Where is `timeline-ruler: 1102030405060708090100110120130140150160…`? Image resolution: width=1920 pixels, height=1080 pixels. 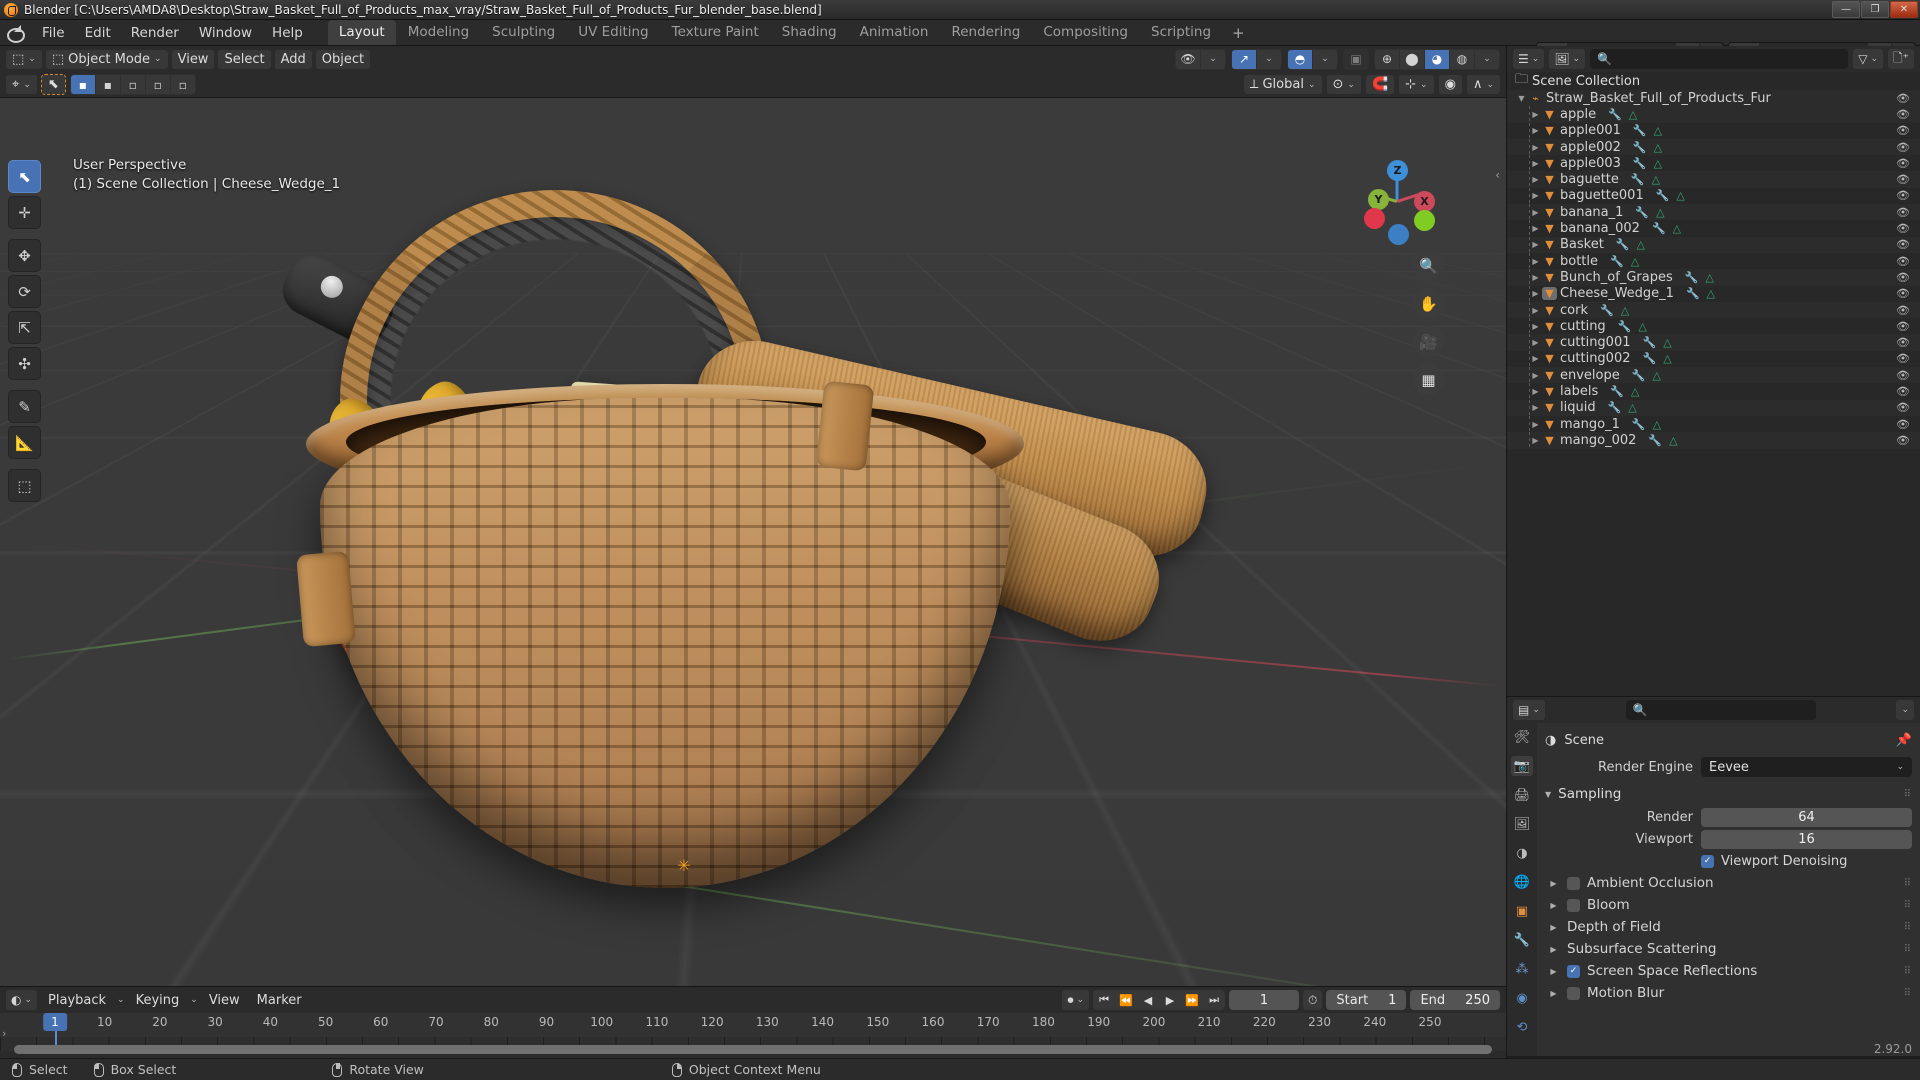
timeline-ruler: 1102030405060708090100110120130140150160… is located at coordinates (753, 1025).